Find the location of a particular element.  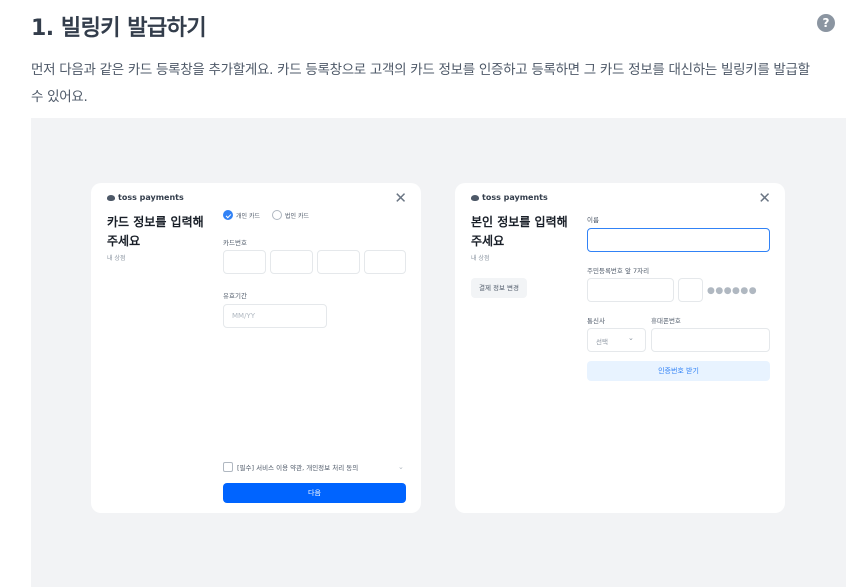

request-verification-button: 인증번호 받기 is located at coordinates (678, 371).